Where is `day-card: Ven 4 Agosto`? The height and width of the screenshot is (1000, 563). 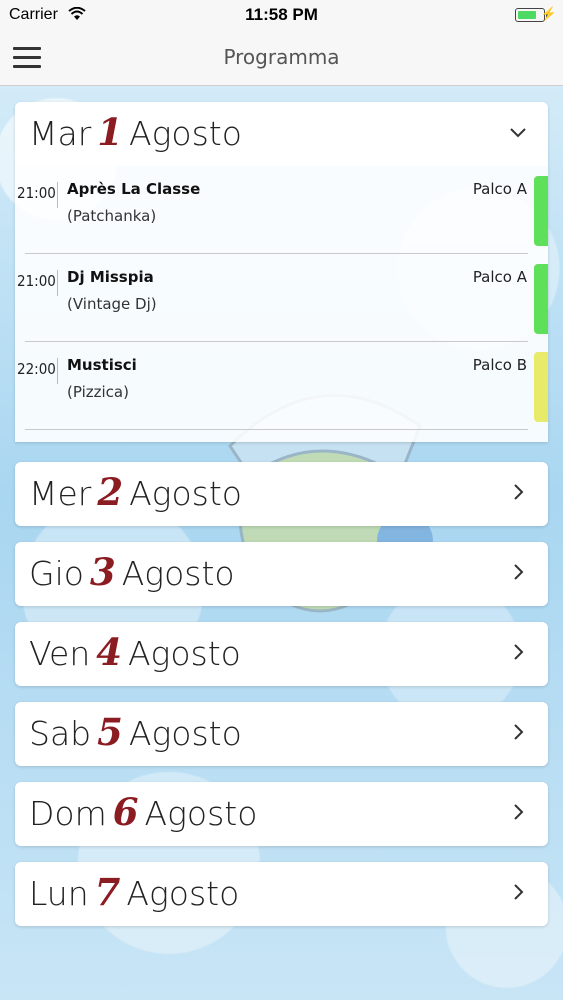 day-card: Ven 4 Agosto is located at coordinates (281, 654).